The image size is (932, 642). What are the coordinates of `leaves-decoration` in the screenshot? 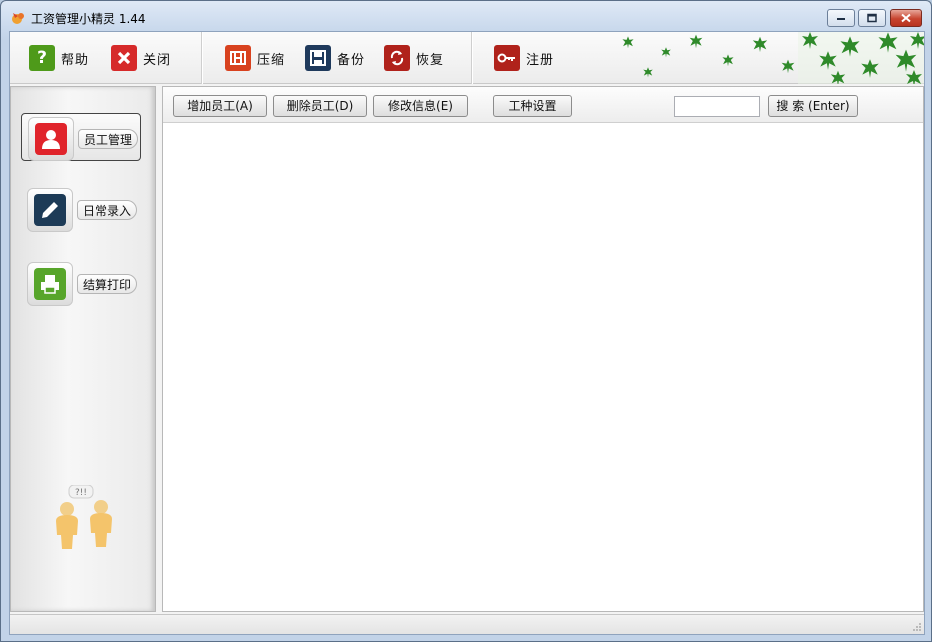 It's located at (773, 58).